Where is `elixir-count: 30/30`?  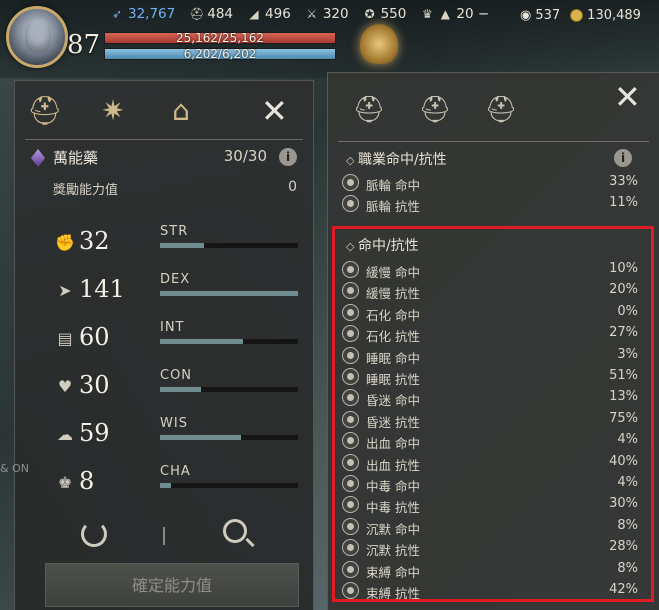
elixir-count: 30/30 is located at coordinates (245, 156).